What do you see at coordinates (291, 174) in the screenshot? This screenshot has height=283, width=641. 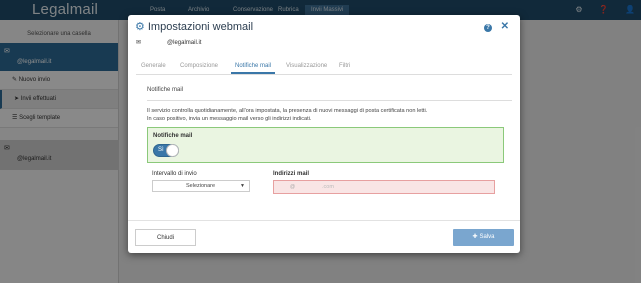 I see `address-label: Indirizzi mail` at bounding box center [291, 174].